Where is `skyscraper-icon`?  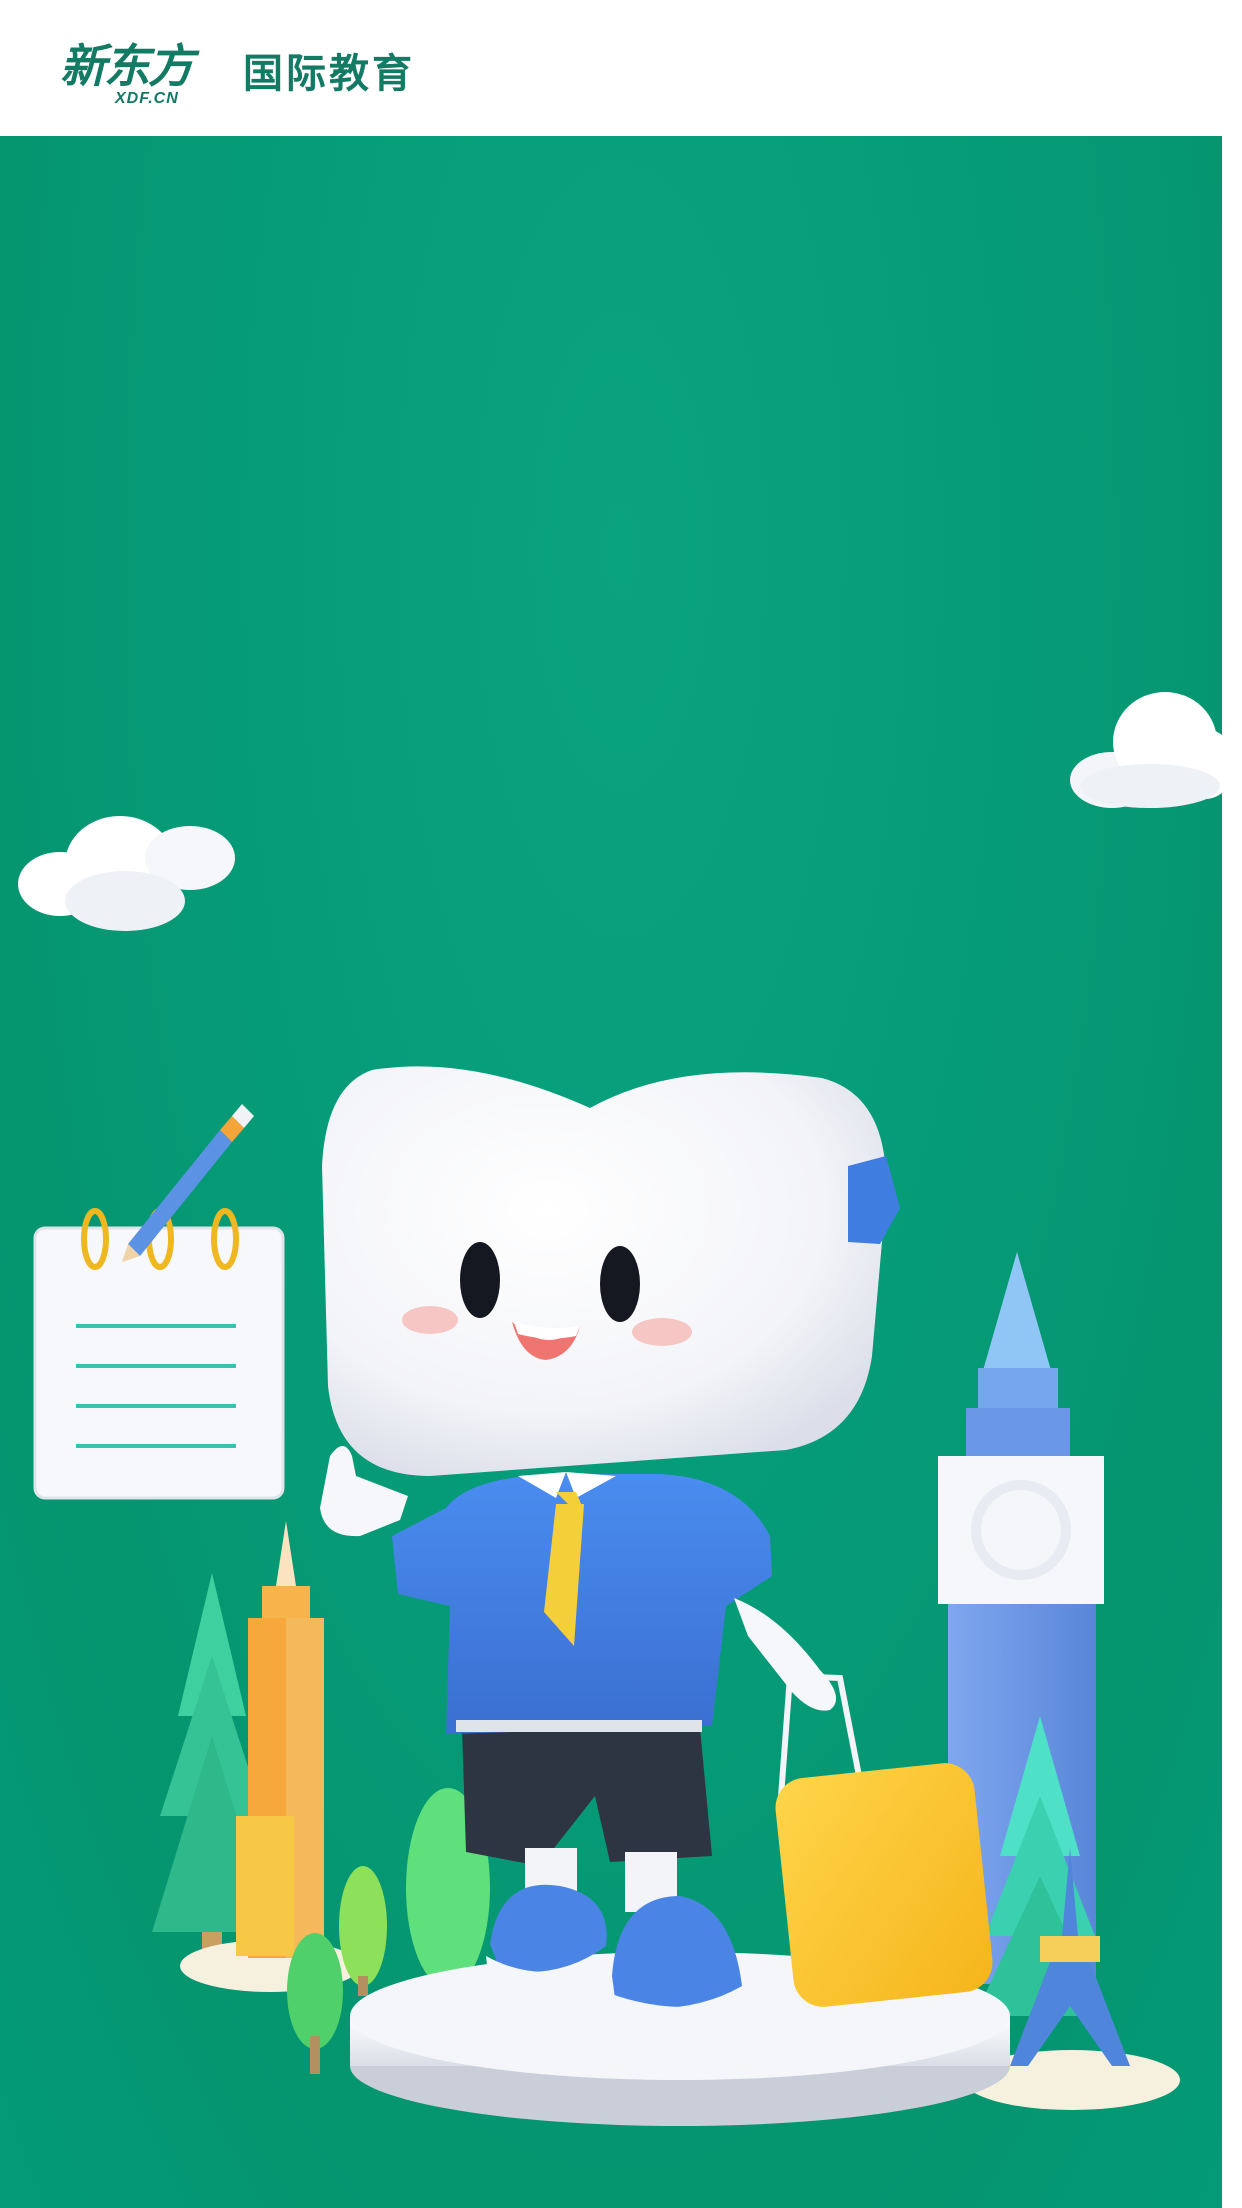
skyscraper-icon is located at coordinates (280, 1739).